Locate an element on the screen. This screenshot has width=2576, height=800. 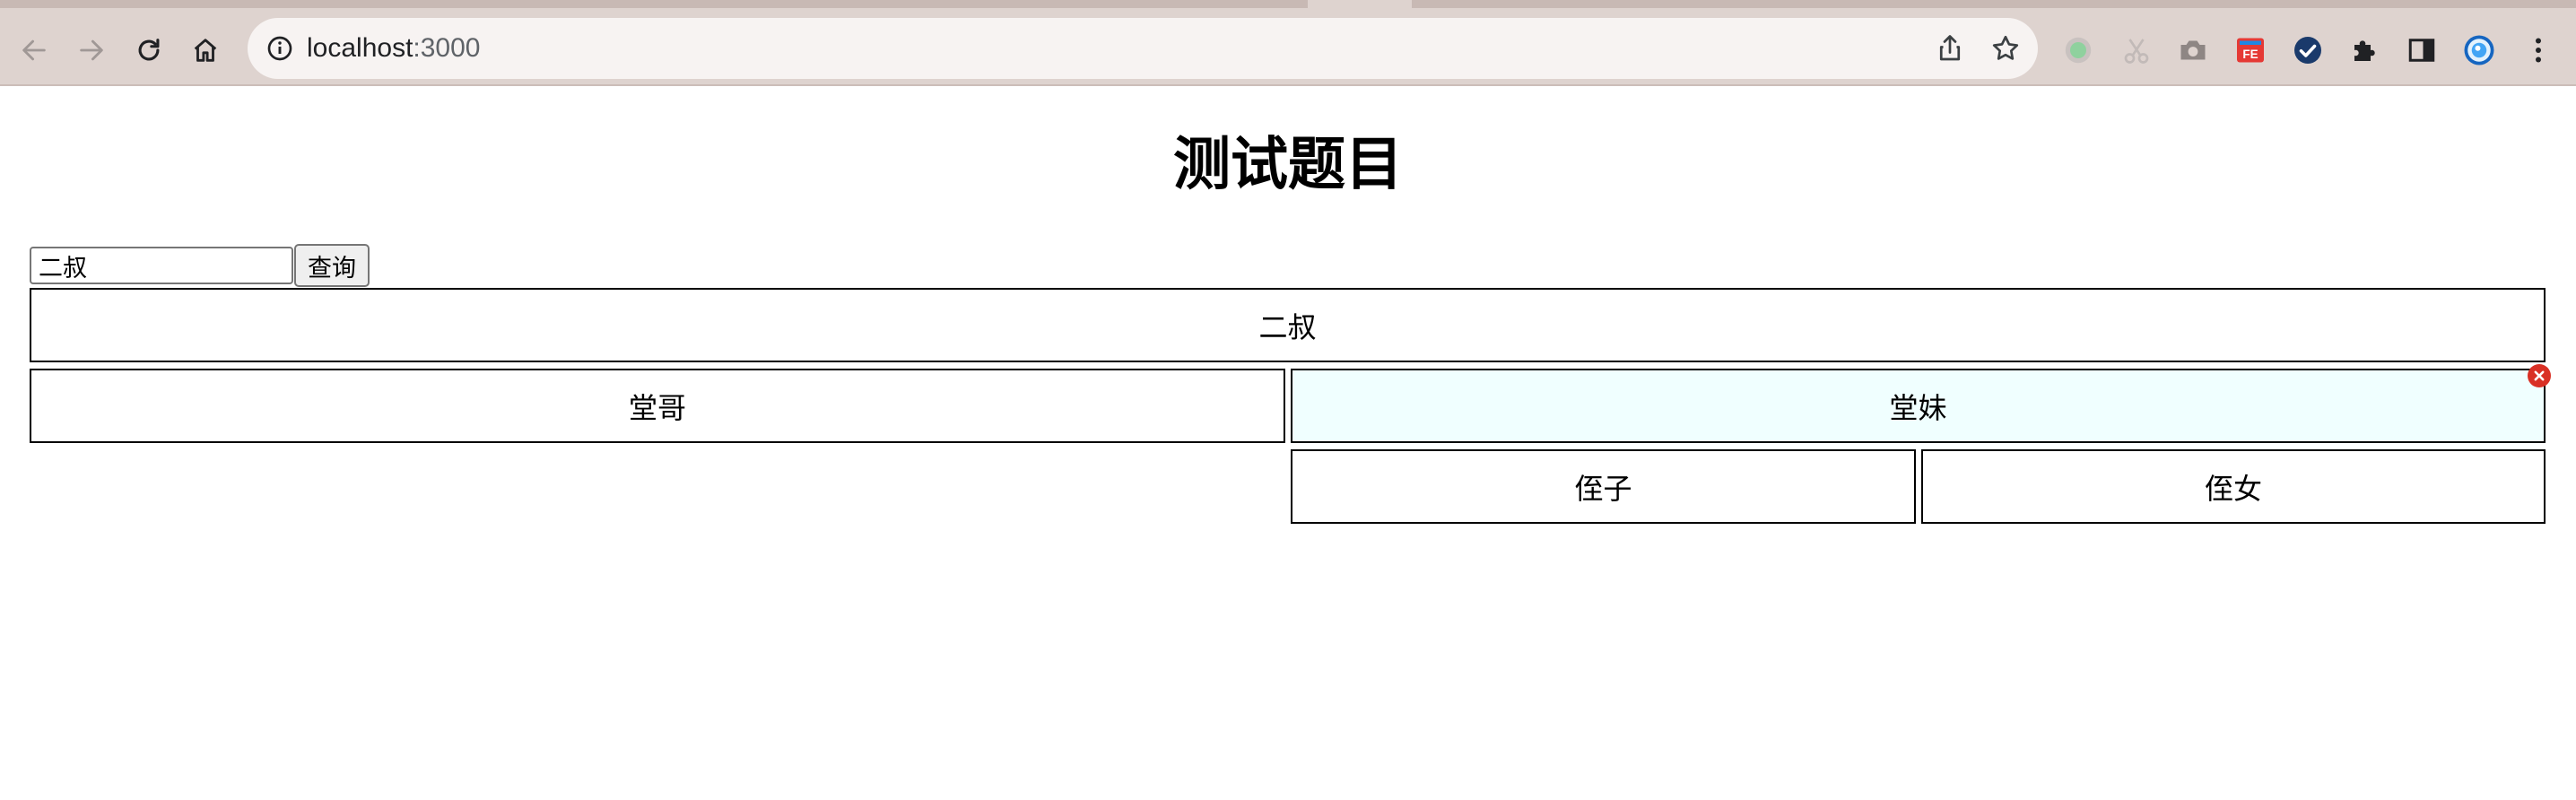
fe-extension-icon: FE is located at coordinates (2250, 50).